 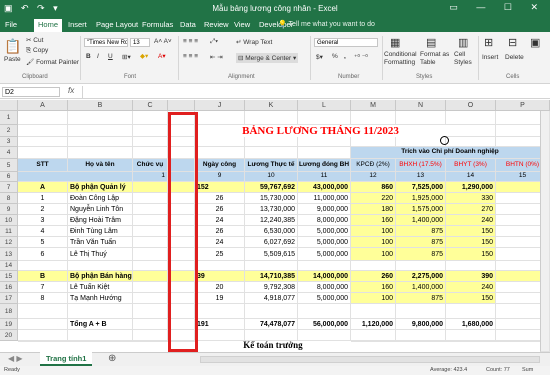 I want to click on comma-button: ,, so click(x=345, y=56).